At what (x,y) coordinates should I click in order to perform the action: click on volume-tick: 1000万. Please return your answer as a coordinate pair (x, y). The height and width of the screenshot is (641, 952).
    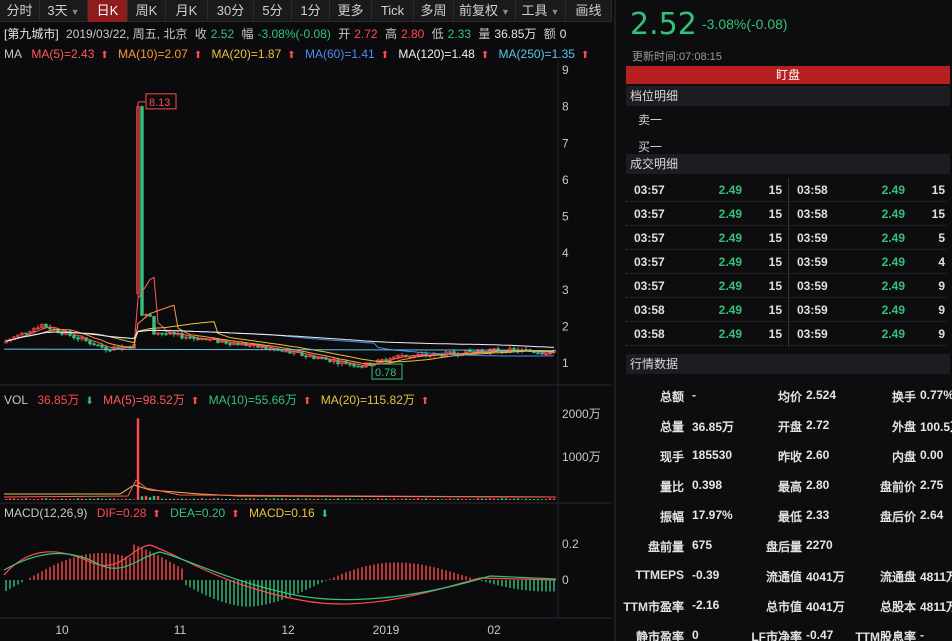
    Looking at the image, I should click on (581, 457).